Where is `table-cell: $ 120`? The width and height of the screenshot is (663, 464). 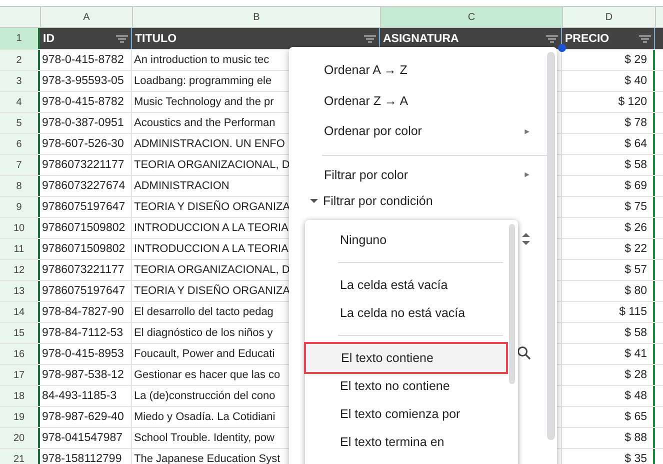
table-cell: $ 120 is located at coordinates (632, 102).